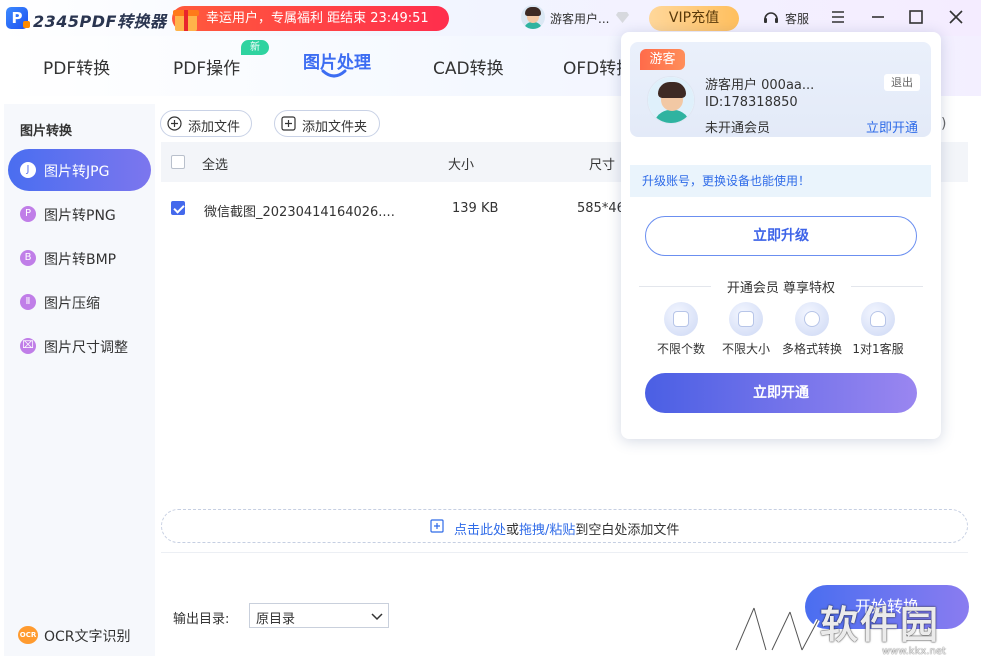 The width and height of the screenshot is (981, 660). I want to click on perk-label: 不限个数, so click(680, 349).